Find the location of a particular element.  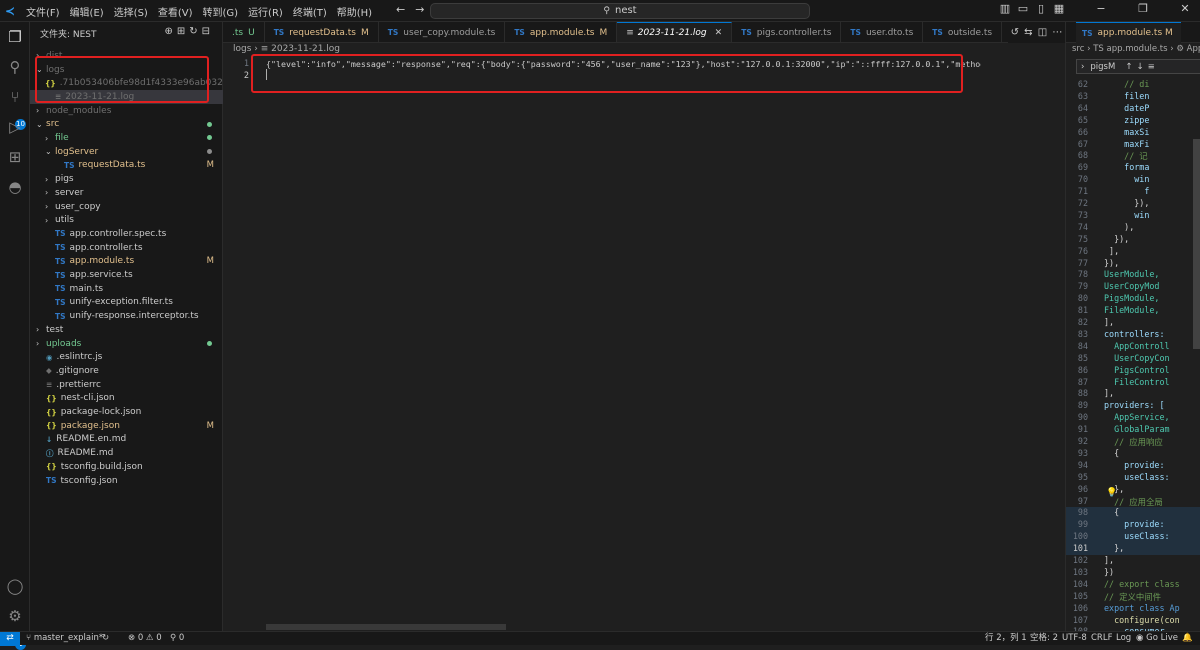

tree-item: ⓘ README.md is located at coordinates (126, 453).